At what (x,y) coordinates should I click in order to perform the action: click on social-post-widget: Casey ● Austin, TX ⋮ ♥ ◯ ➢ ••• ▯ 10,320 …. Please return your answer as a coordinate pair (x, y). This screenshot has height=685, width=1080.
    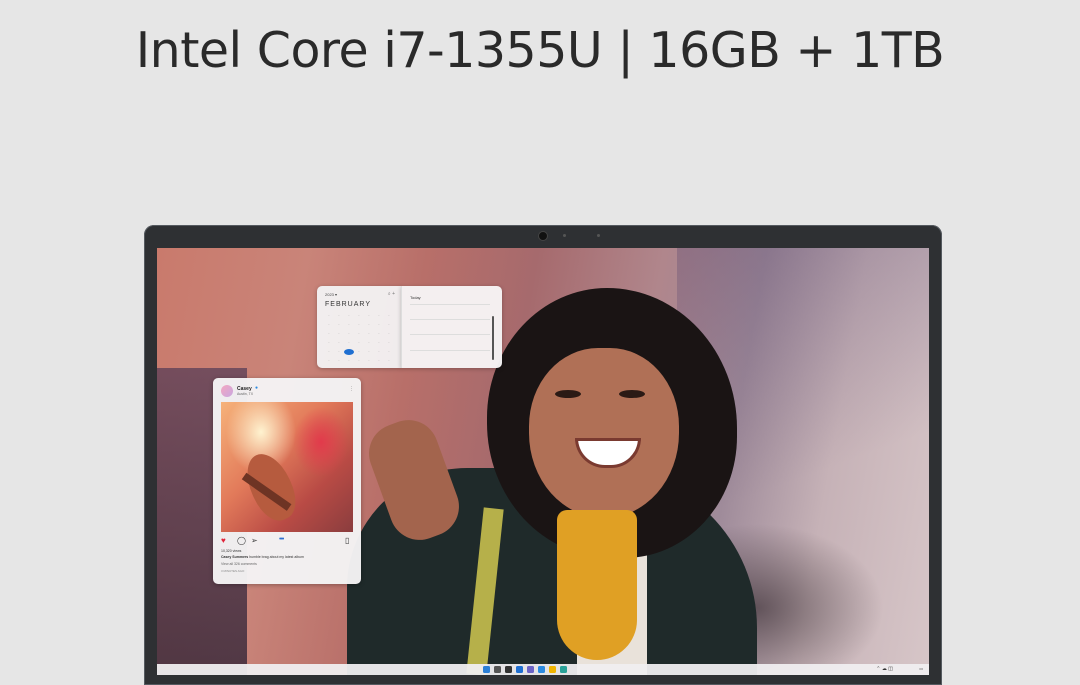
    Looking at the image, I should click on (287, 481).